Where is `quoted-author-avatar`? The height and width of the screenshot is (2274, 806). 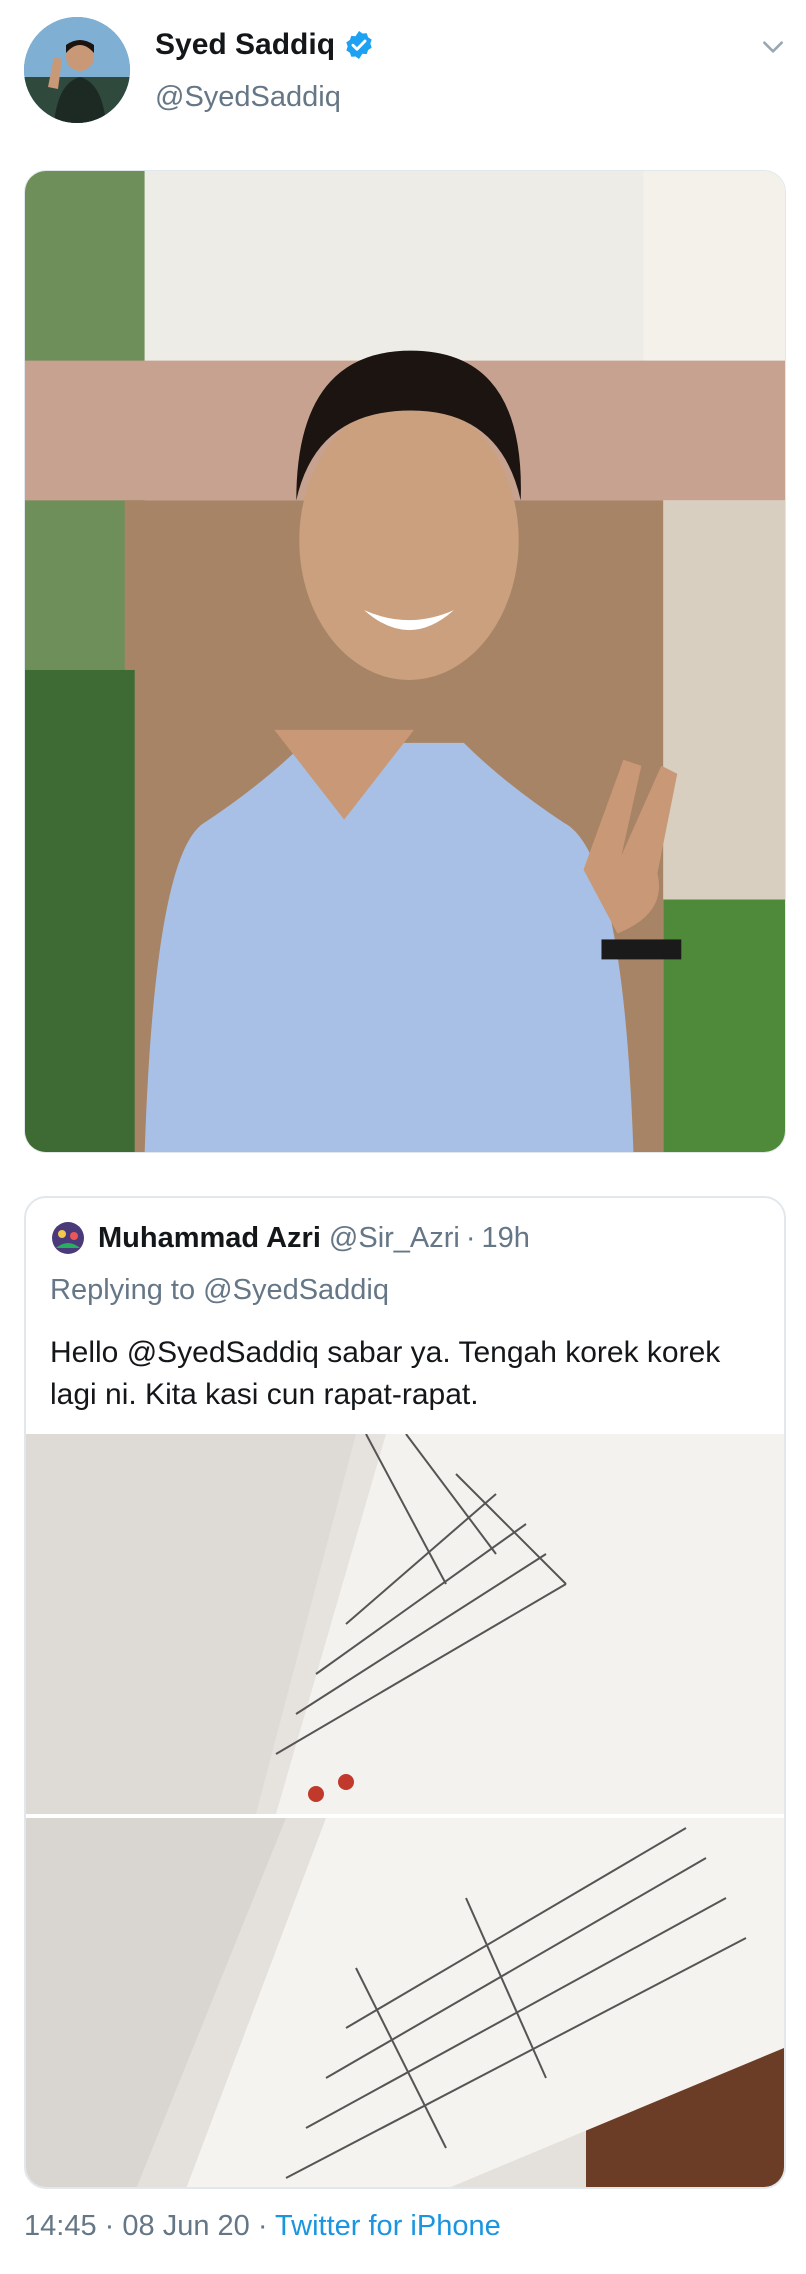
quoted-author-avatar is located at coordinates (68, 1238).